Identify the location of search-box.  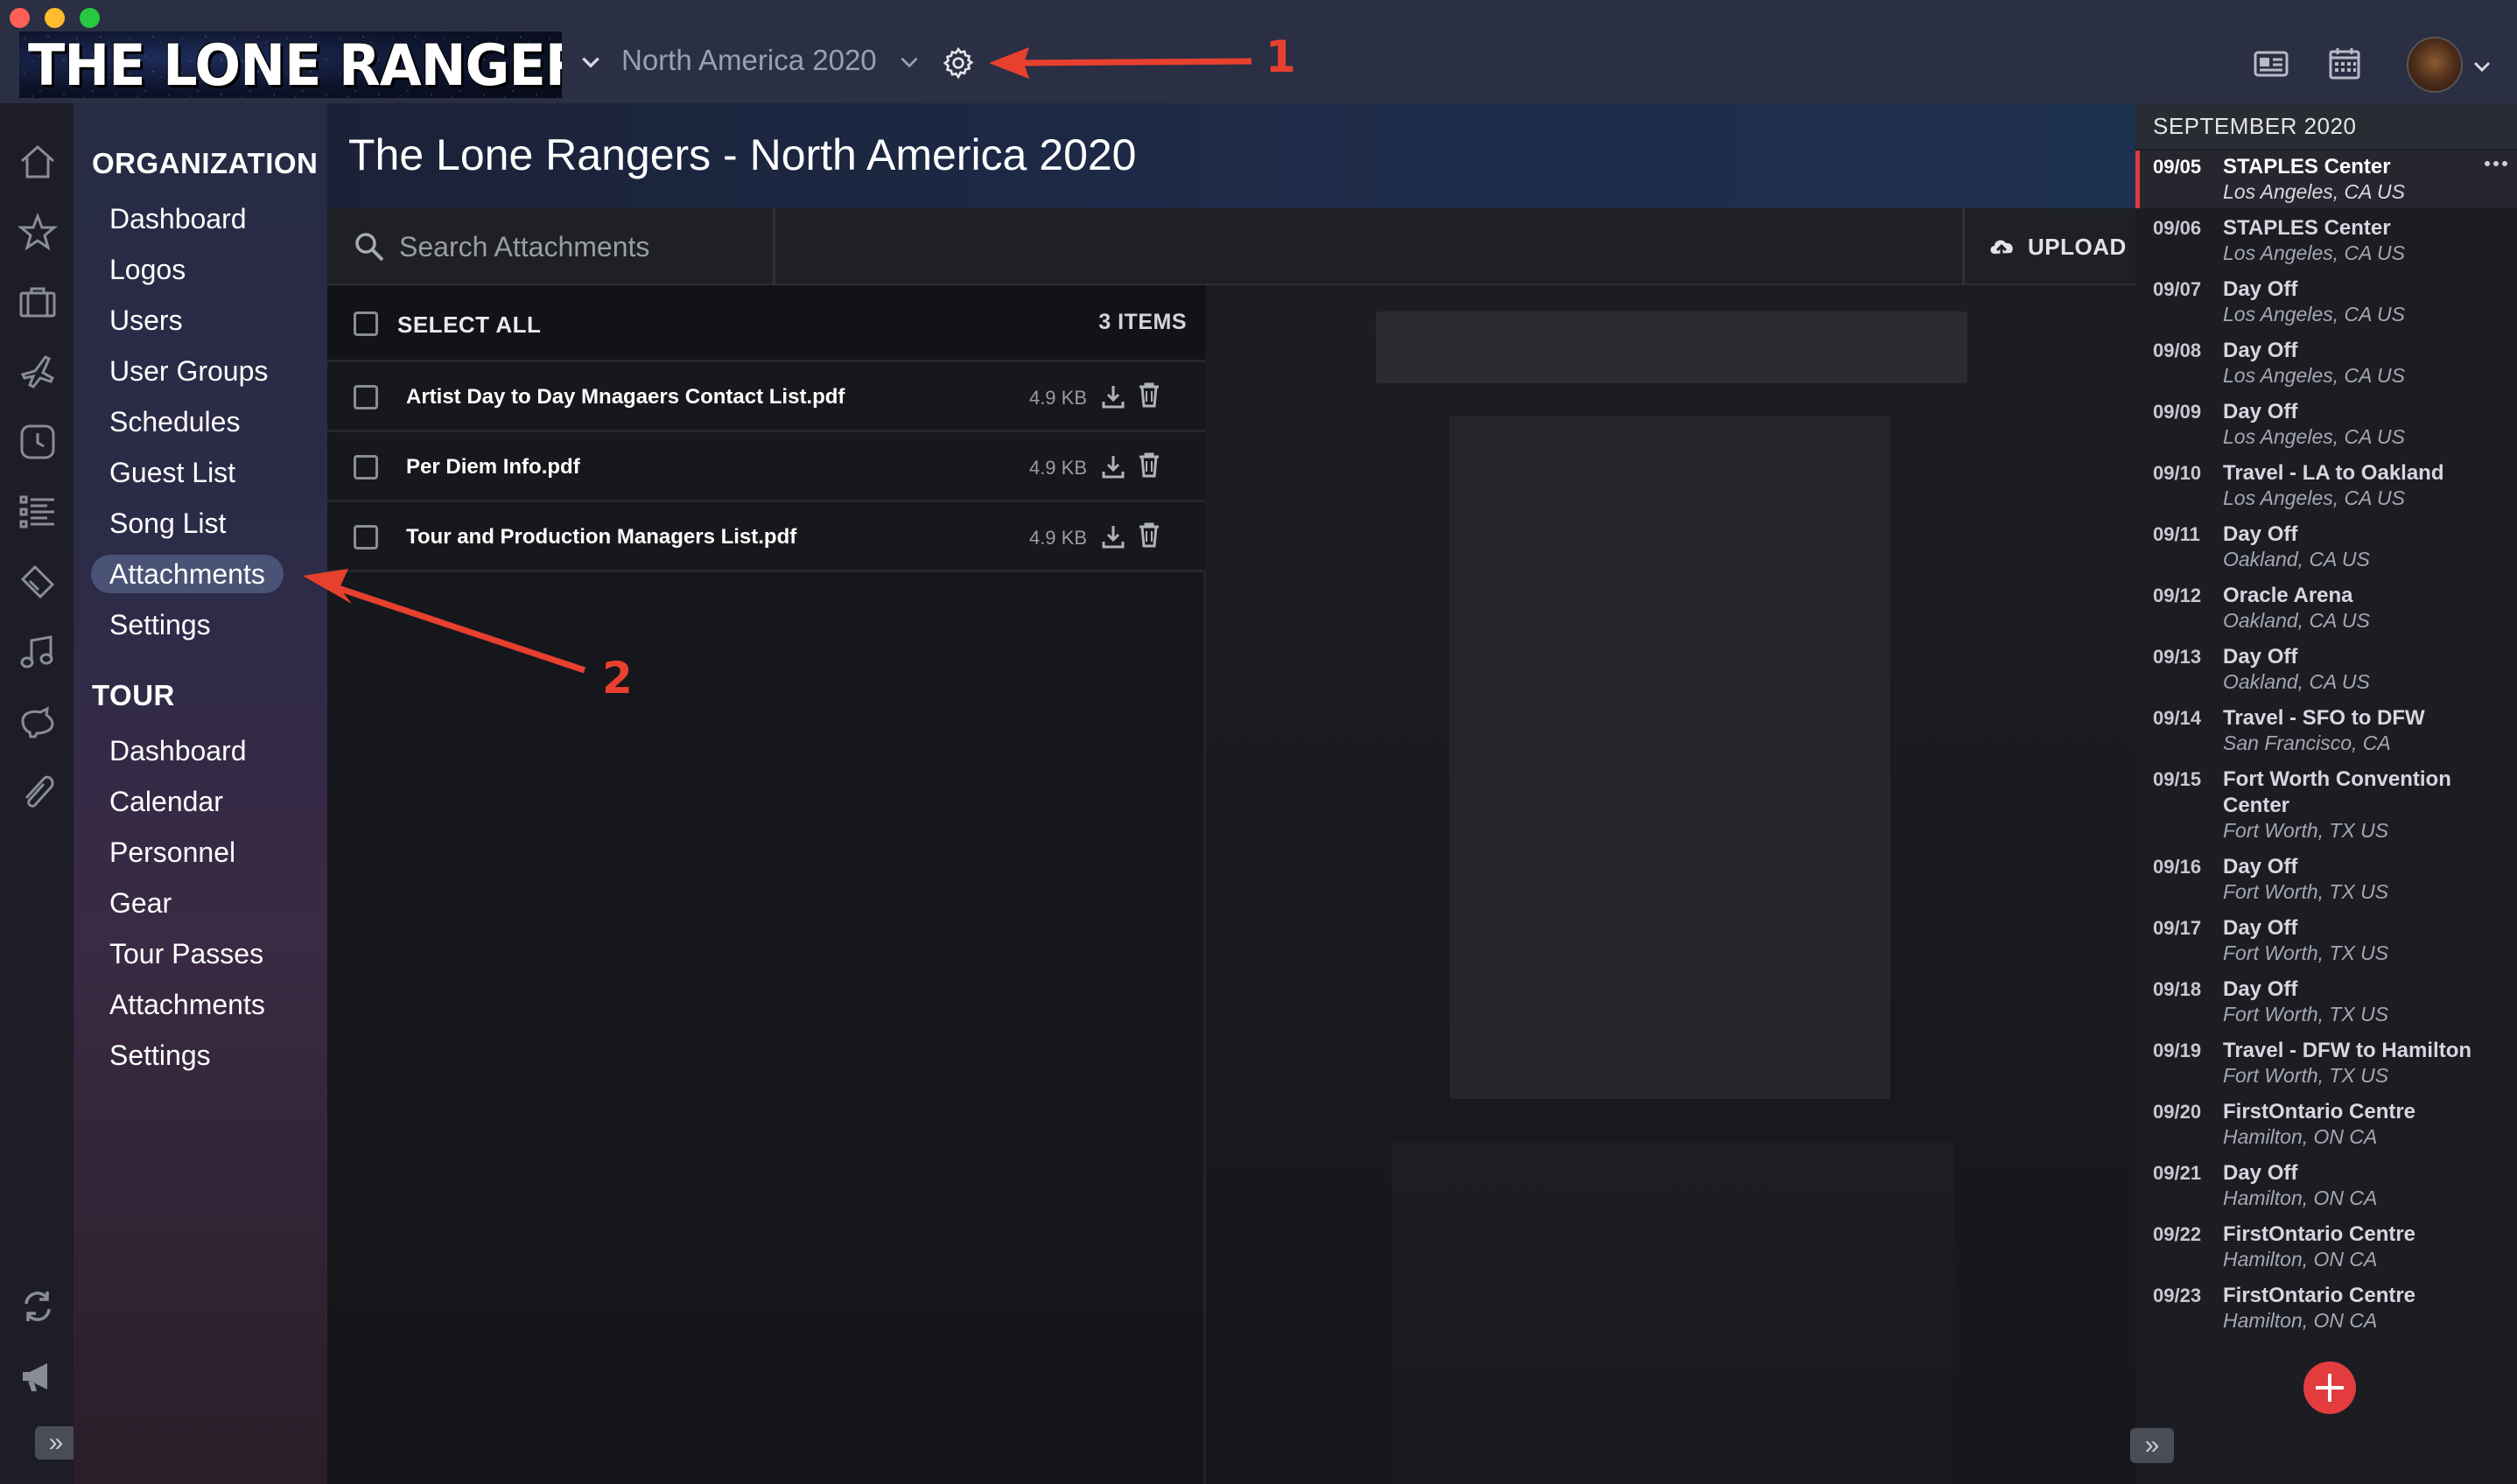
(551, 246).